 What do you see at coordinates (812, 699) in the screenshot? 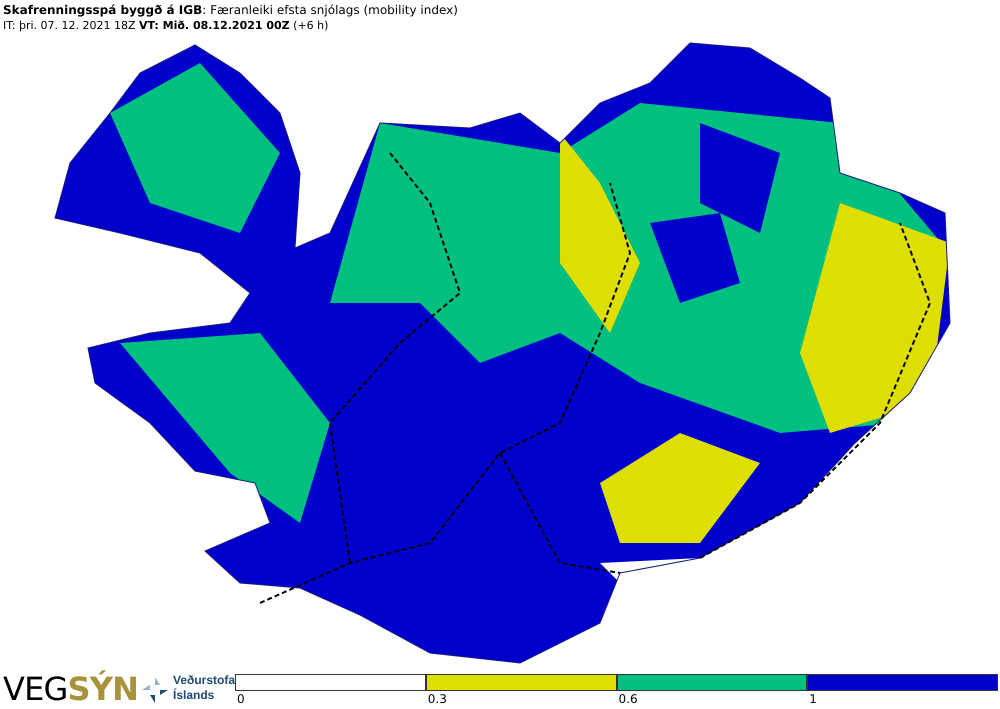
I see `legend-label: 1` at bounding box center [812, 699].